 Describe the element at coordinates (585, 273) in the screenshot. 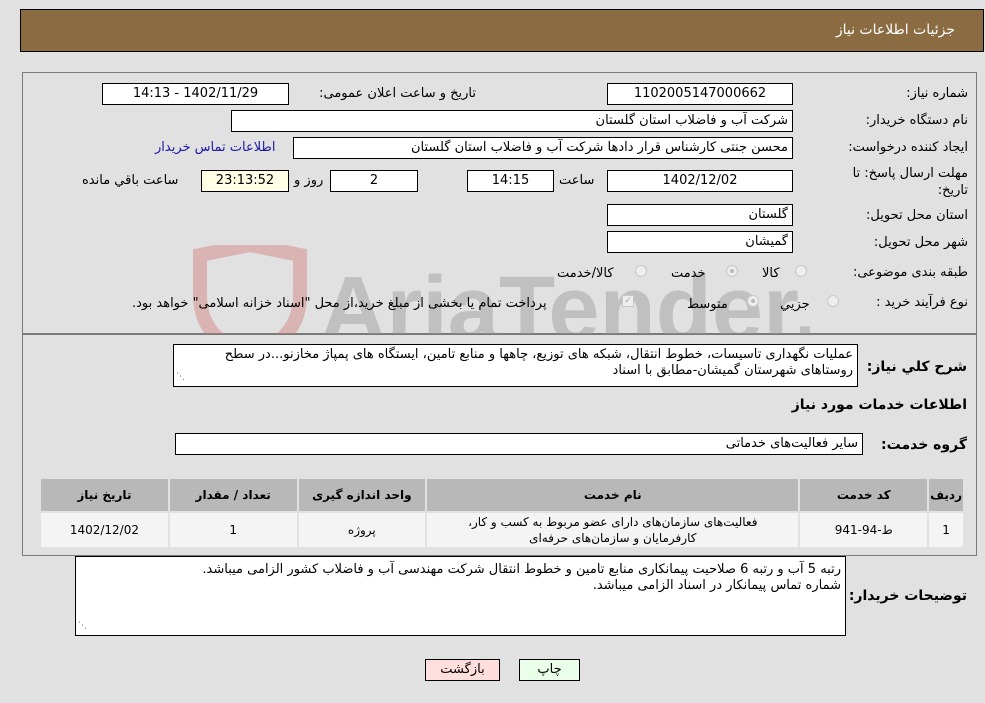

I see `category-option-goods-service: کالا/خدمت` at that location.